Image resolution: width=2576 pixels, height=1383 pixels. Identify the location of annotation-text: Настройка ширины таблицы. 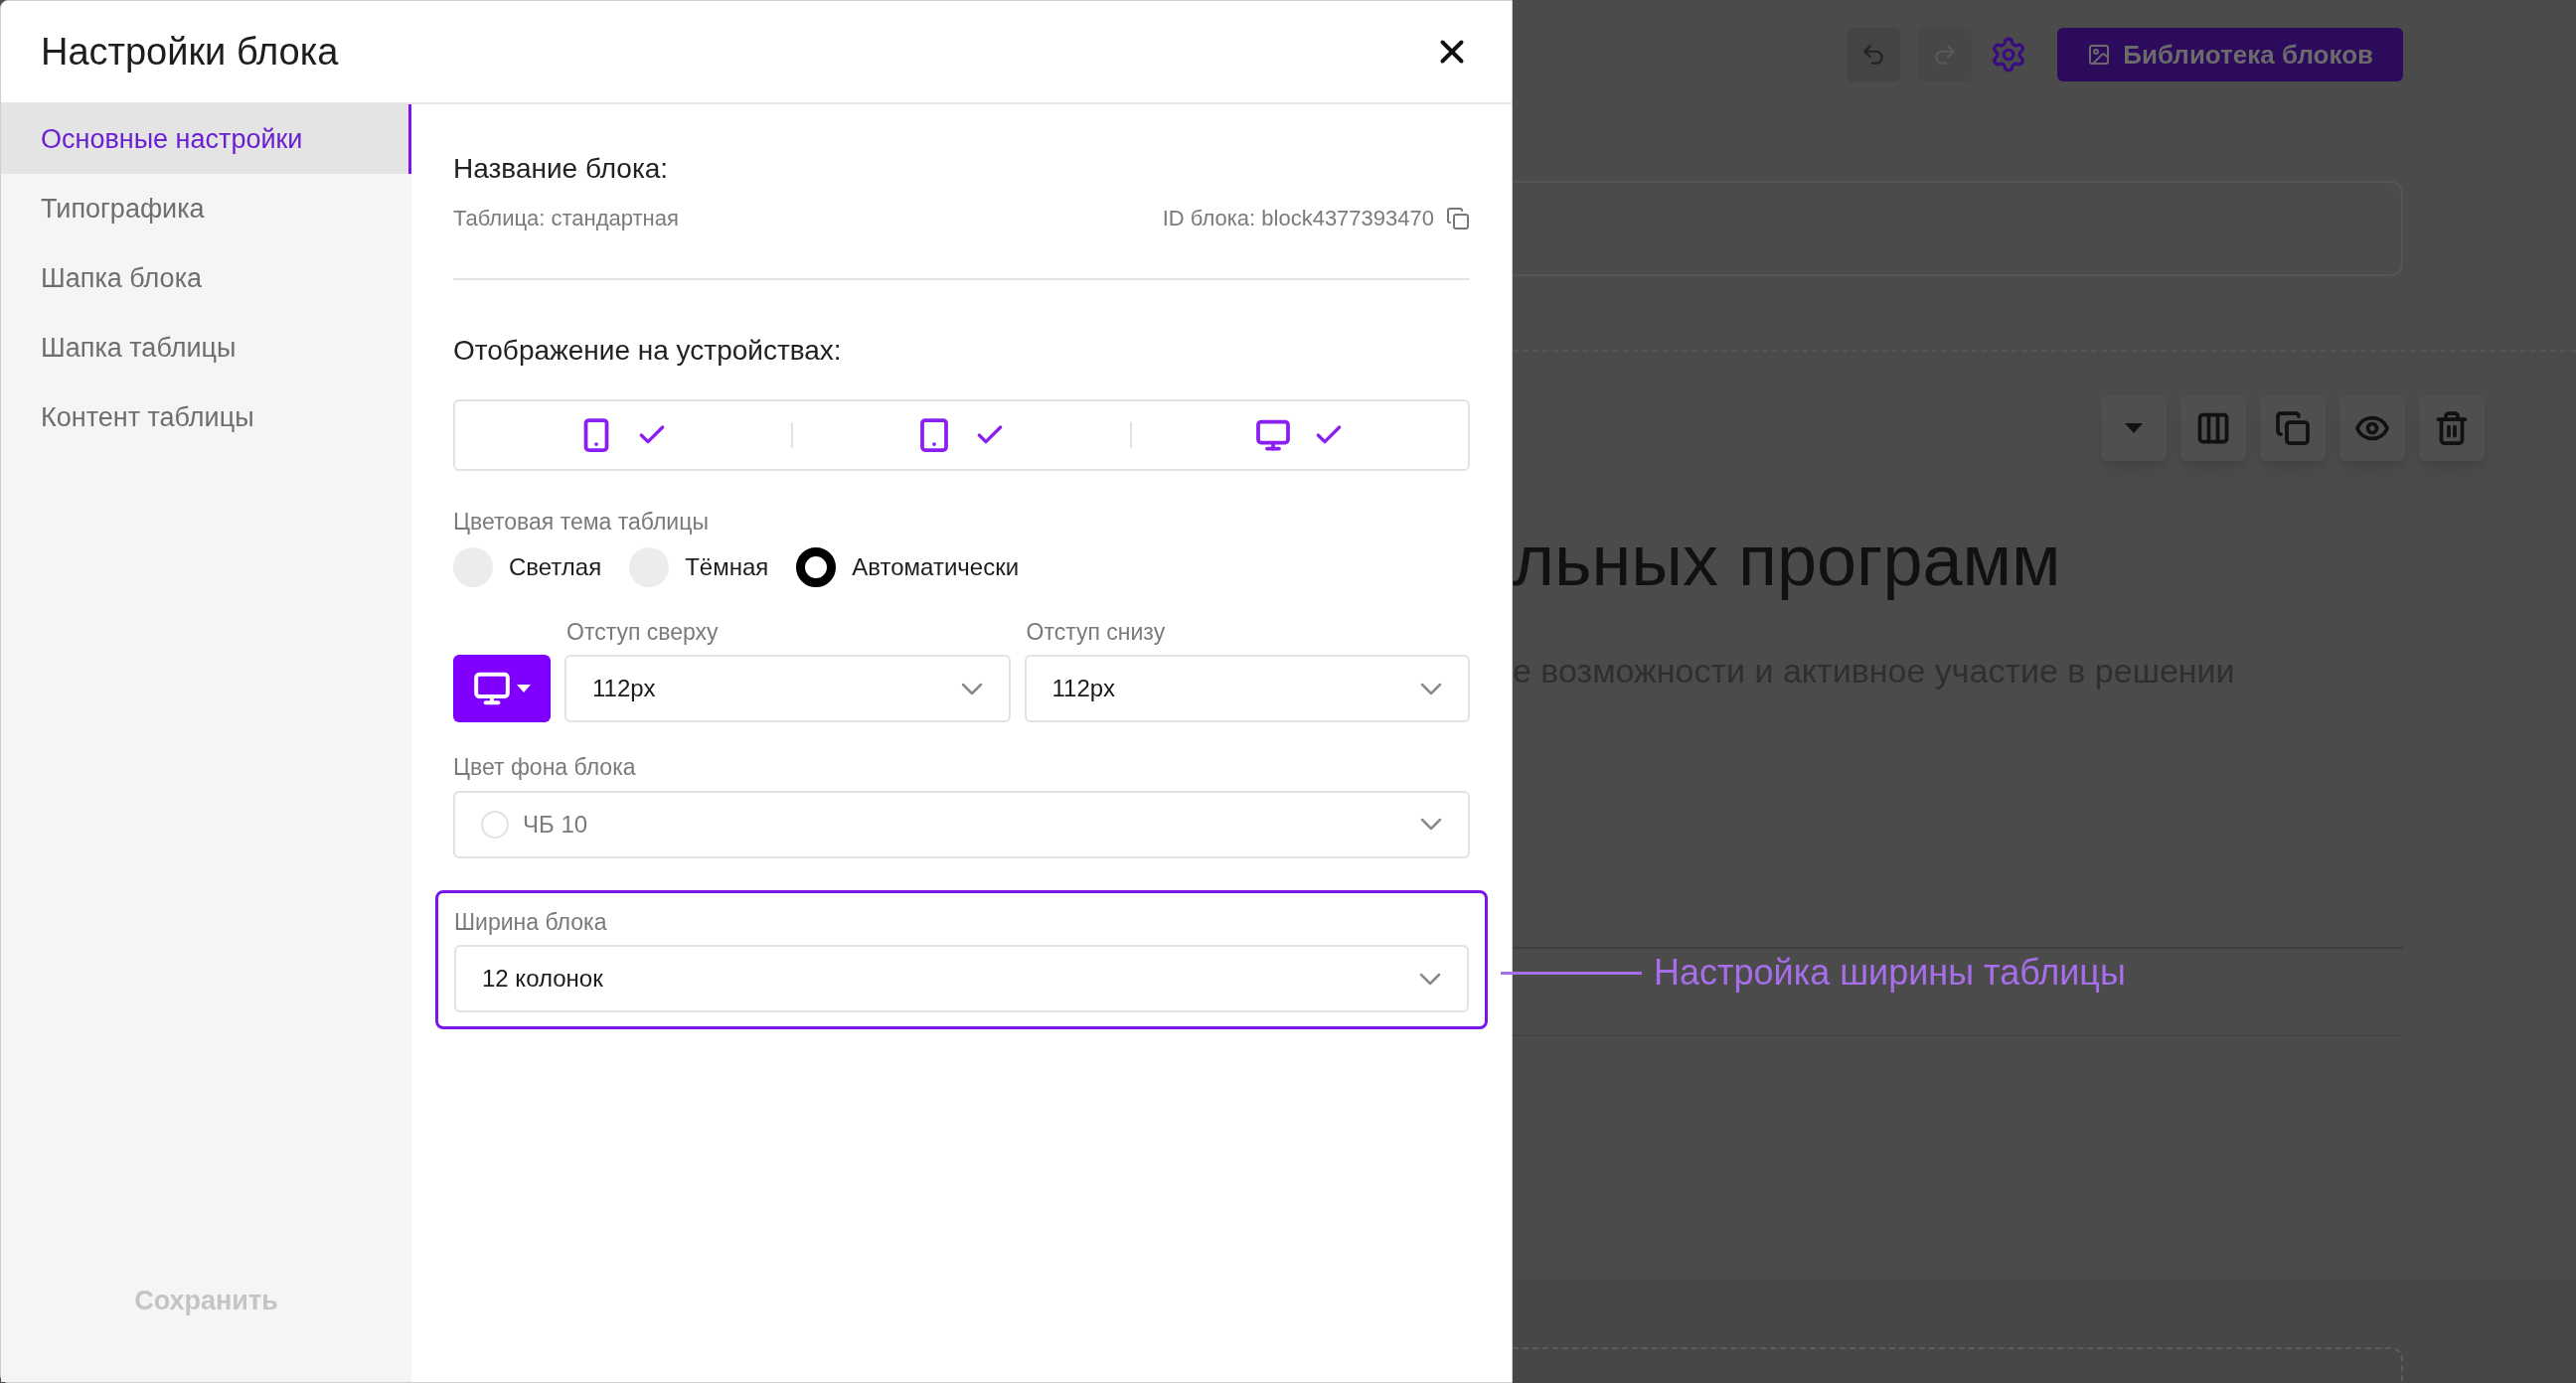
(1890, 973).